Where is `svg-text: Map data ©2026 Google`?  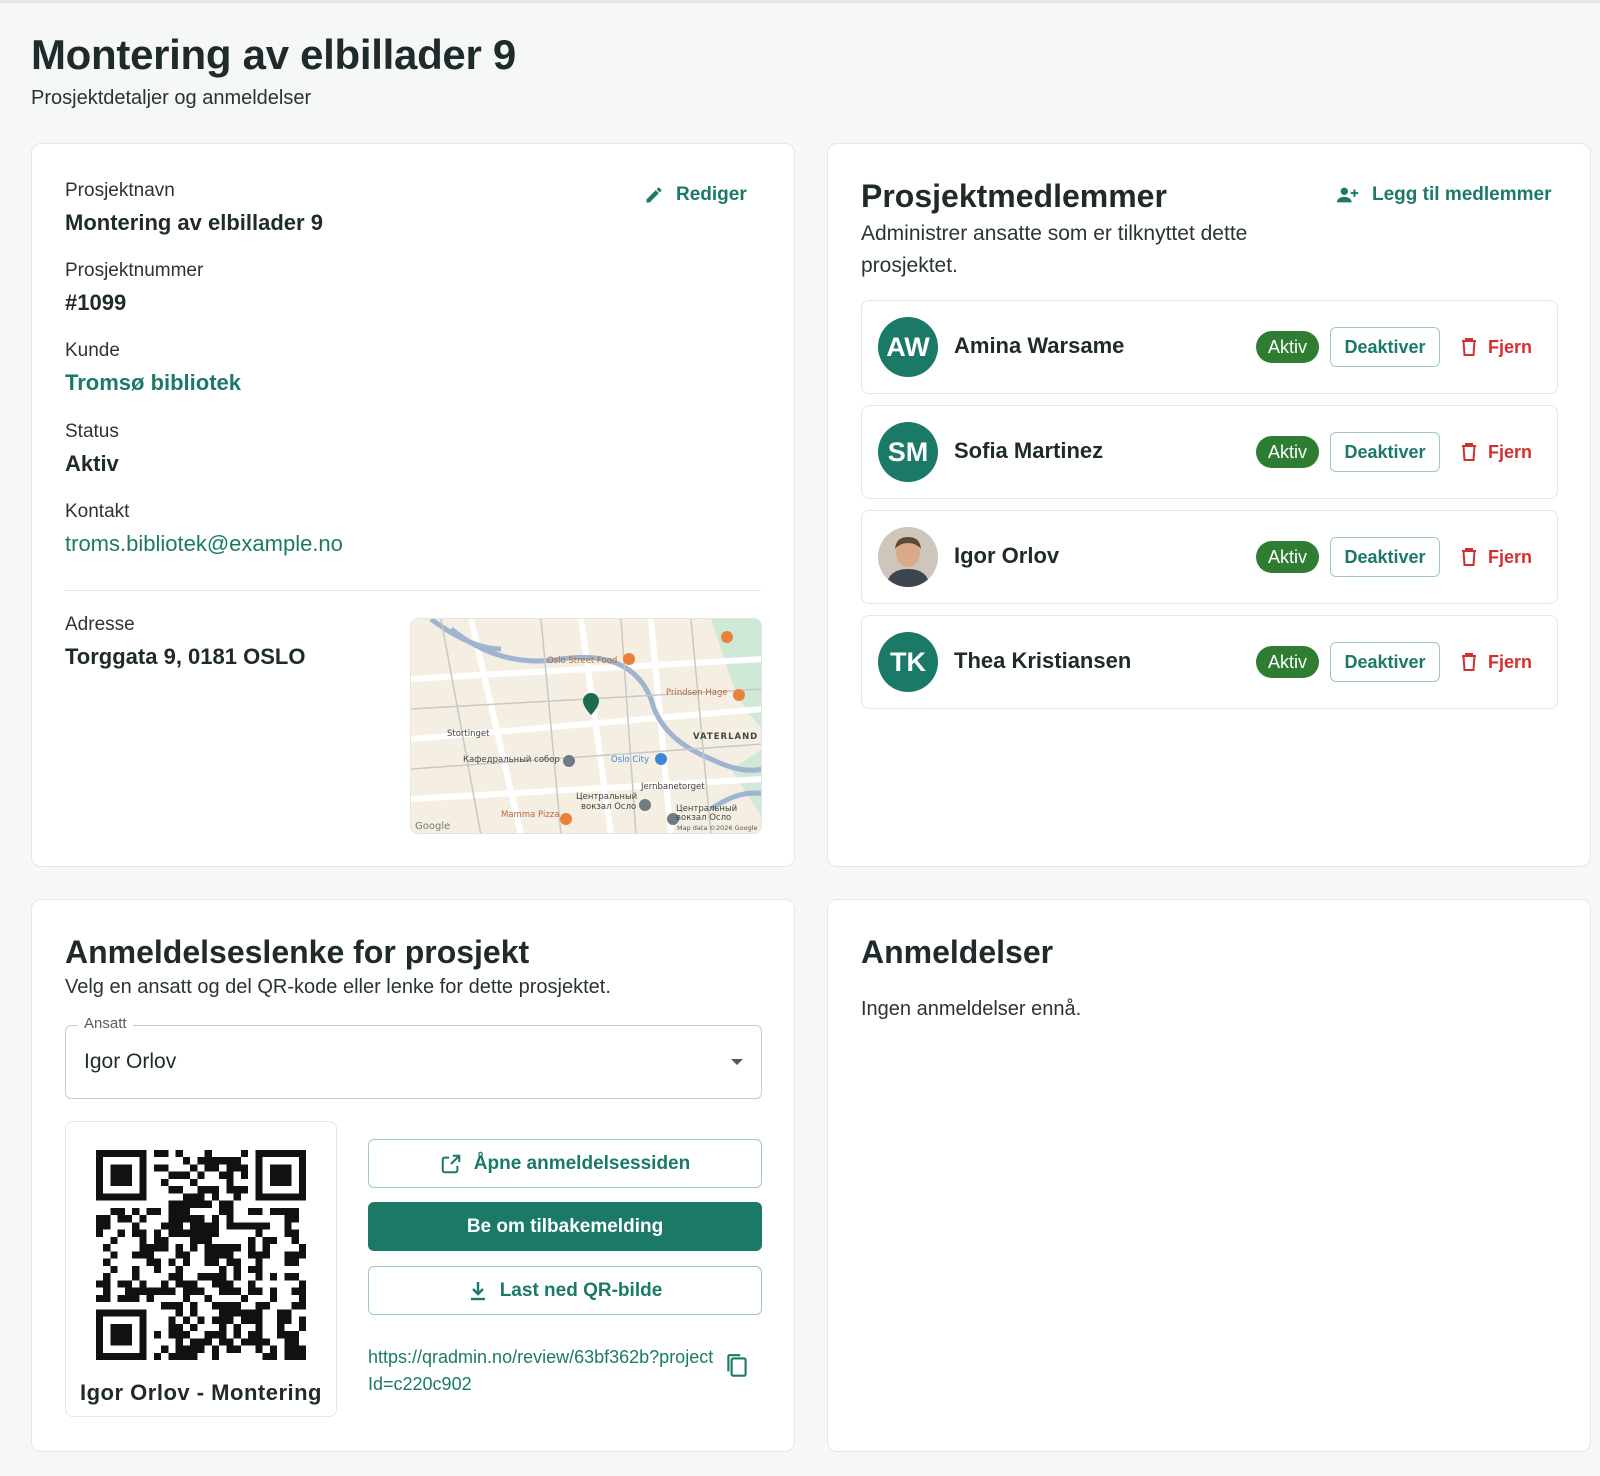 svg-text: Map data ©2026 Google is located at coordinates (717, 828).